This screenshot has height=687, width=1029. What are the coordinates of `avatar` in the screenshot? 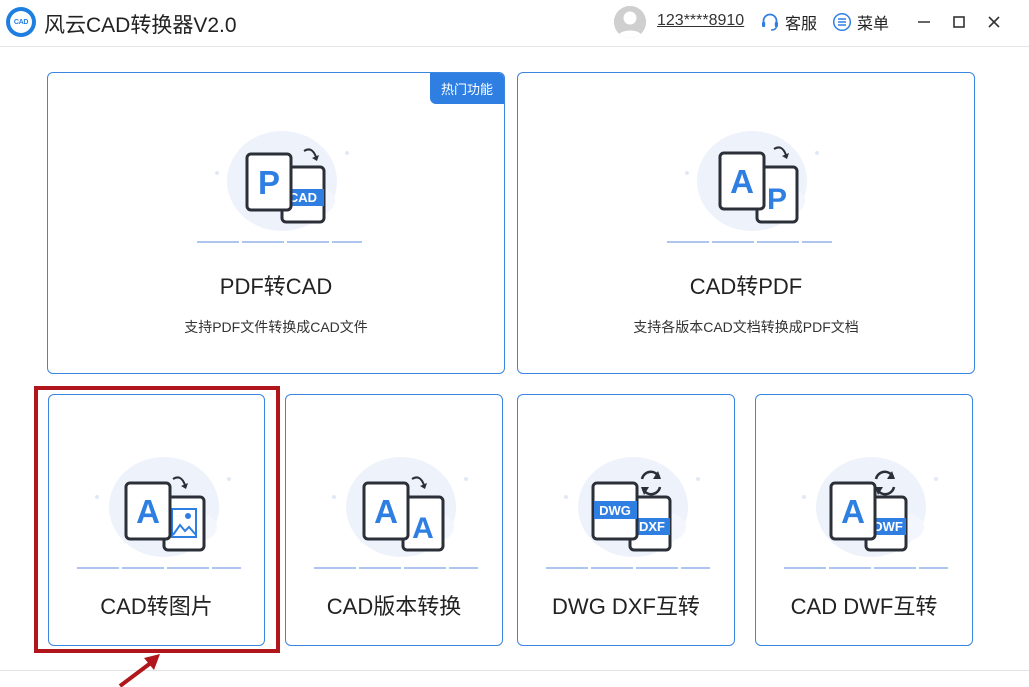 It's located at (630, 22).